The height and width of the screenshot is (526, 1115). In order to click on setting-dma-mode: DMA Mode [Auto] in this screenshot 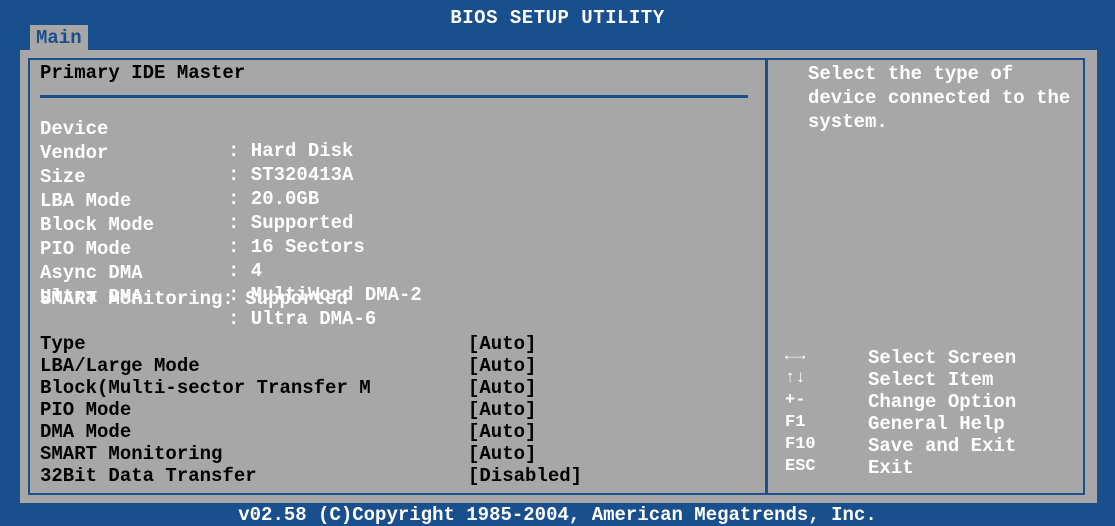, I will do `click(400, 432)`.